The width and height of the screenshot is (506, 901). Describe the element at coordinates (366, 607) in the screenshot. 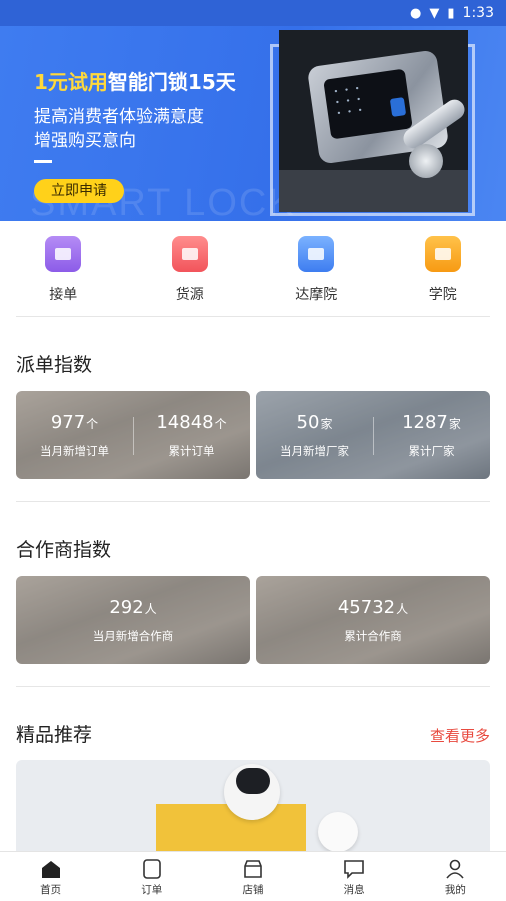

I see `stat-value: 45732` at that location.